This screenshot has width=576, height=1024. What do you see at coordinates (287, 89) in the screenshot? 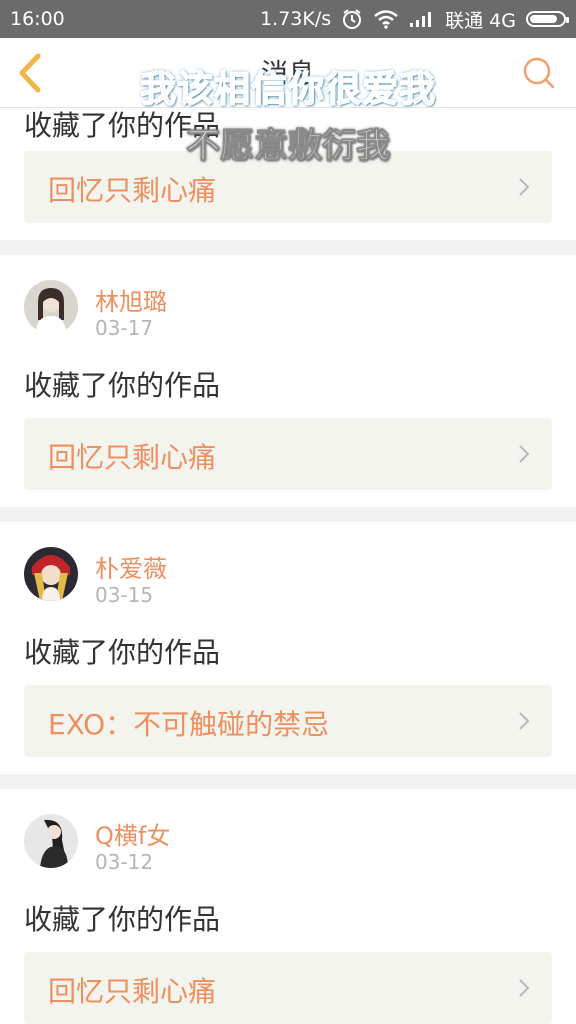
I see `overlay-caption-line1: 我该相信你很爱我` at bounding box center [287, 89].